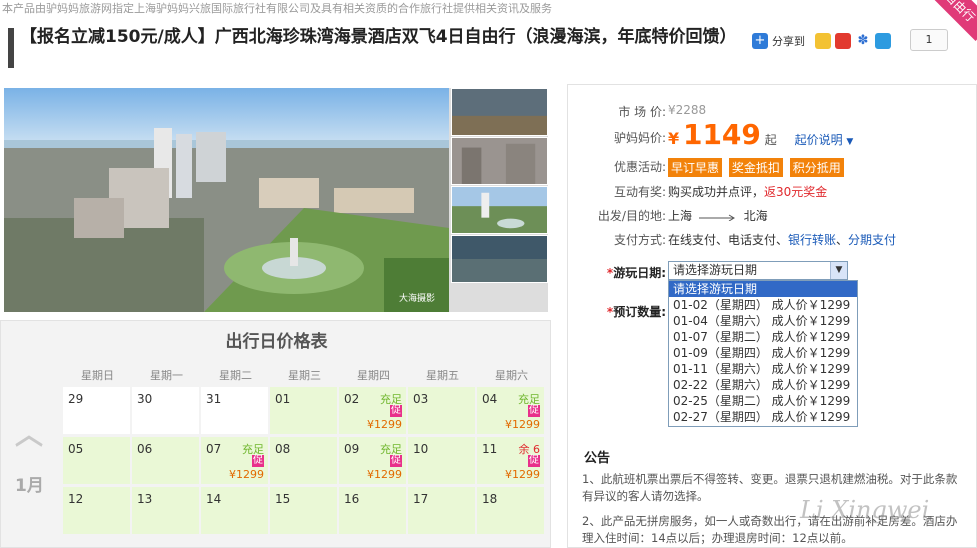 The height and width of the screenshot is (548, 977). Describe the element at coordinates (31, 432) in the screenshot. I see `prev-month-chevron-icon: ︿` at that location.